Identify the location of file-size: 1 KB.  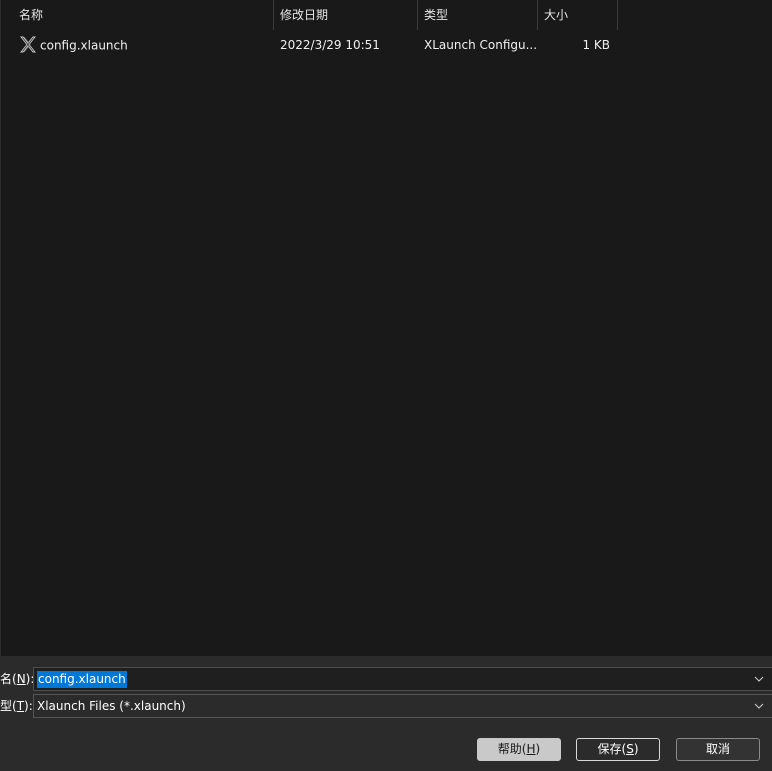
(596, 45).